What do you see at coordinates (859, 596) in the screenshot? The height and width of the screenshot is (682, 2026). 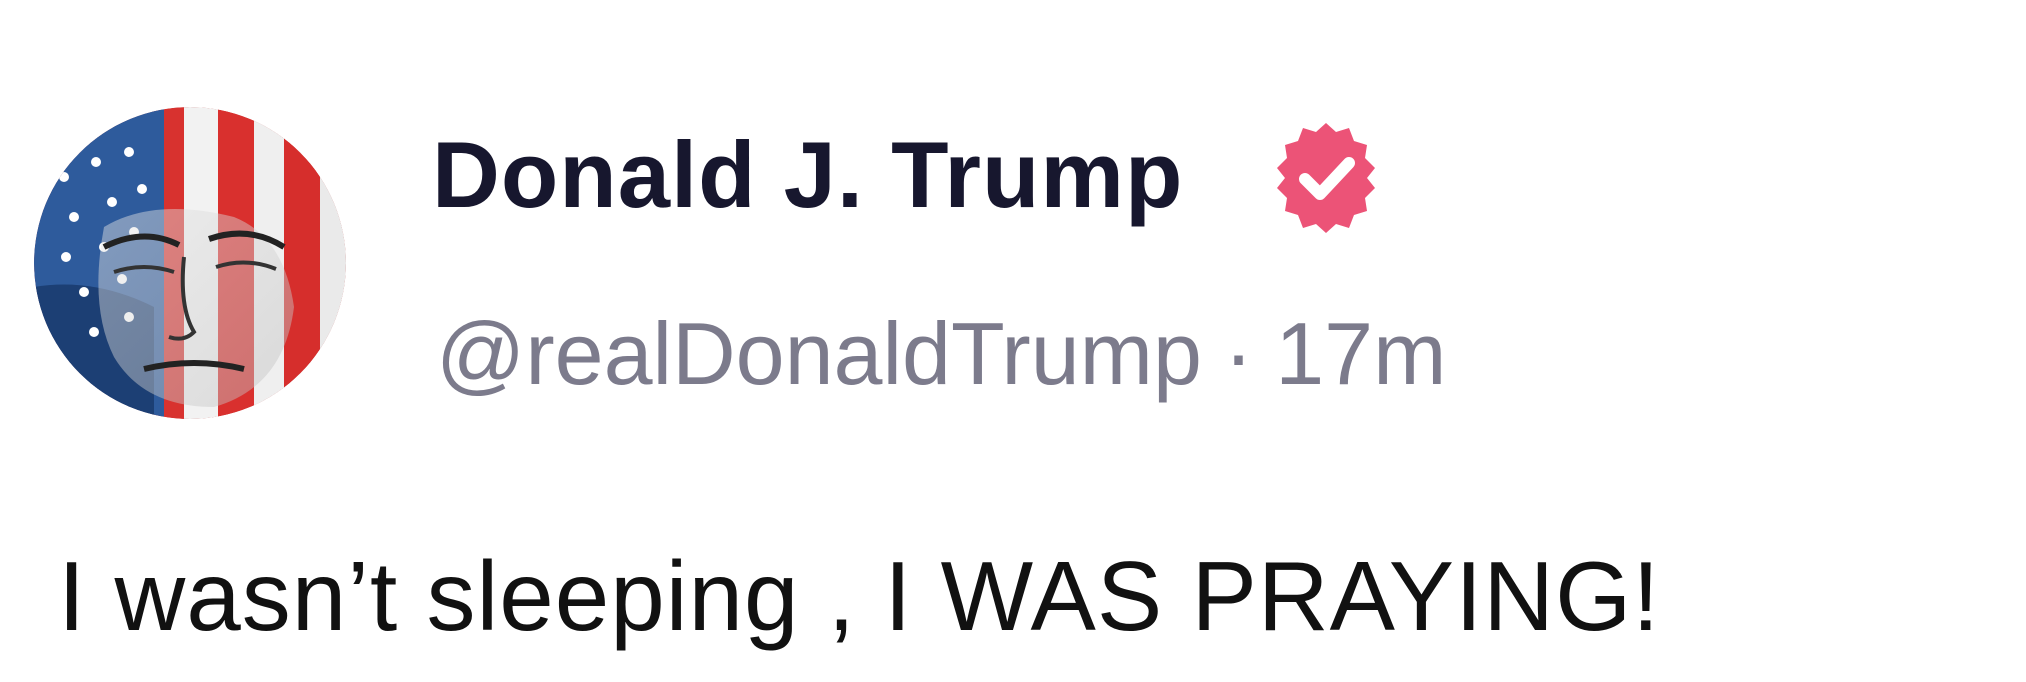 I see `post-text: I wasn’t sleeping , I WAS PRAYING!` at bounding box center [859, 596].